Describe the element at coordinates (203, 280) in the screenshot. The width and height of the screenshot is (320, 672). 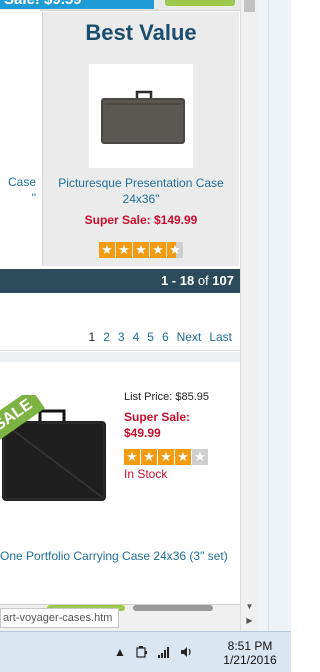
I see `results-of-label: of` at that location.